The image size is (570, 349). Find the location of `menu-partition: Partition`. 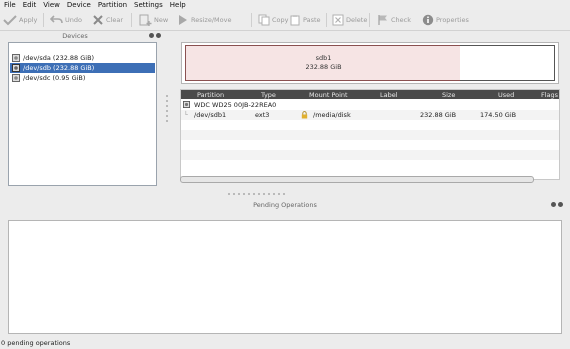

menu-partition: Partition is located at coordinates (112, 5).